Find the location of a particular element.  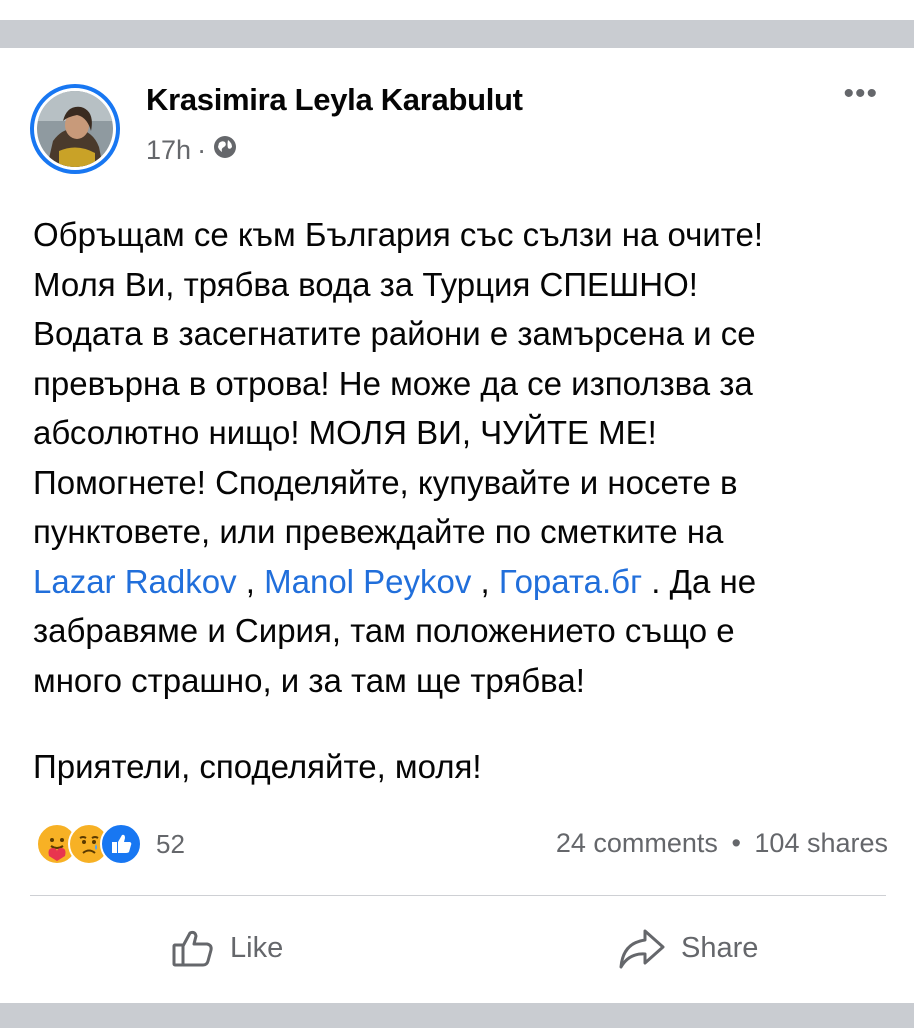

mention-manol-peykov: Manol Peykov is located at coordinates (367, 581).